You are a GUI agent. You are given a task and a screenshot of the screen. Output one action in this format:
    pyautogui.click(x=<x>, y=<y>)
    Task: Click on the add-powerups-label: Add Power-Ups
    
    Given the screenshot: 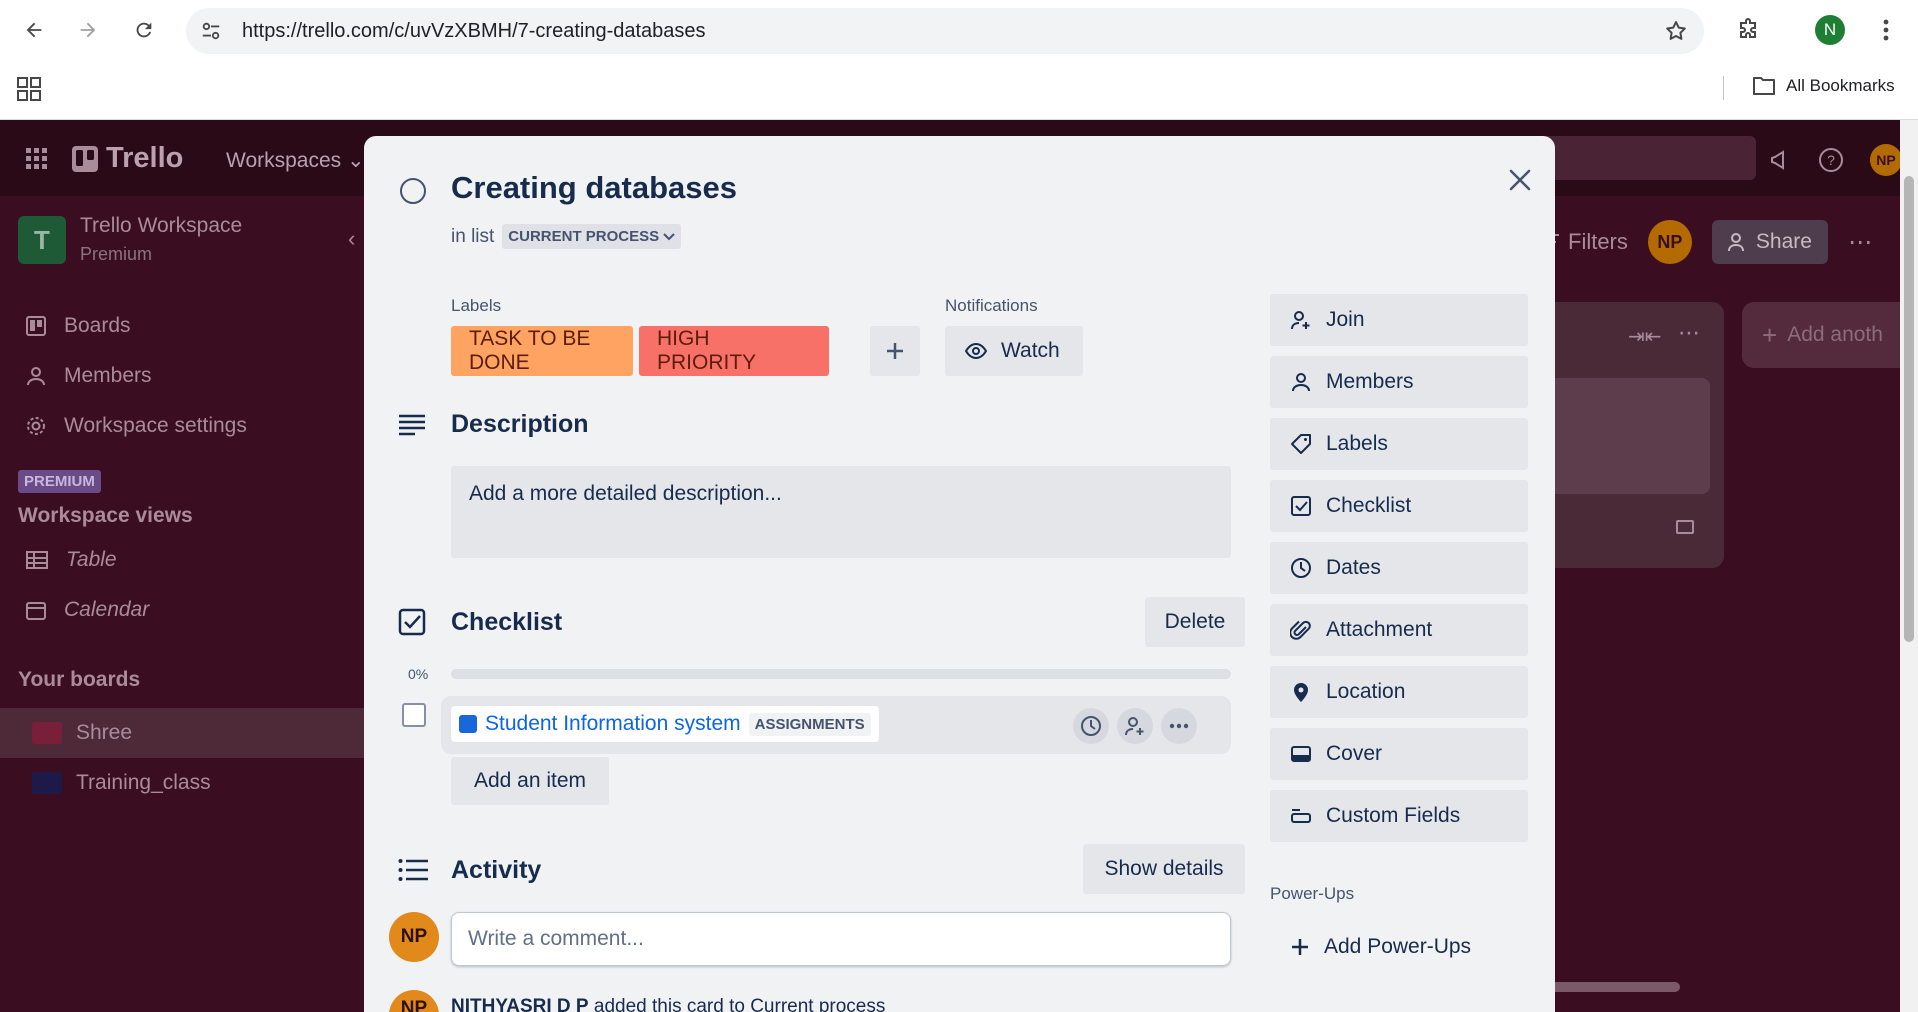 What is the action you would take?
    pyautogui.click(x=1398, y=946)
    